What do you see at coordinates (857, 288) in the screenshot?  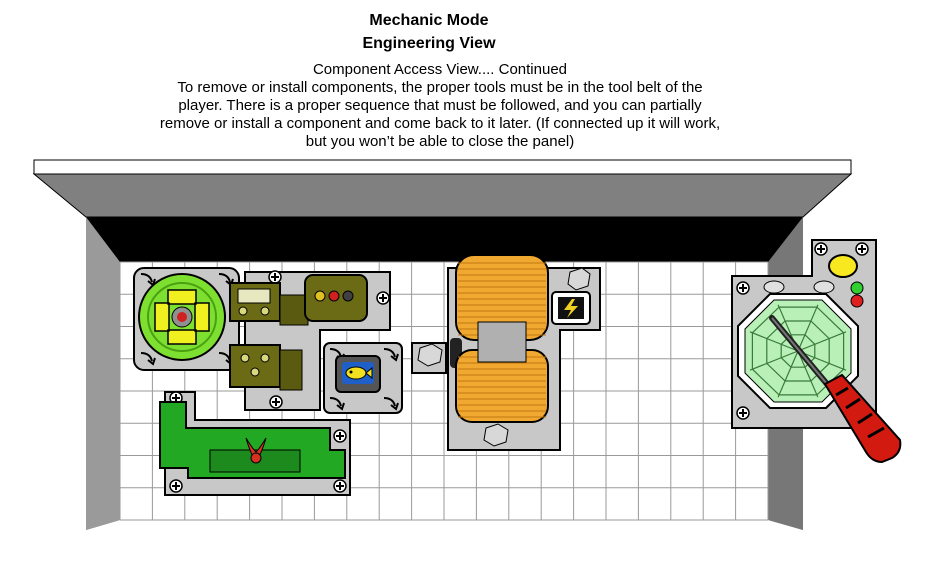 I see `status-light-green` at bounding box center [857, 288].